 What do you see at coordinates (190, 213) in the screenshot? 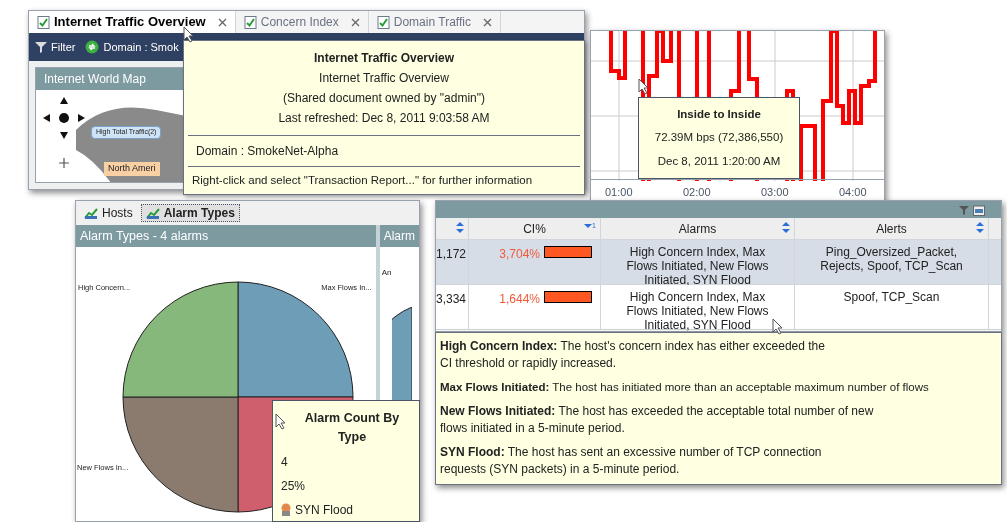
I see `panel-tab: Alarm Types` at bounding box center [190, 213].